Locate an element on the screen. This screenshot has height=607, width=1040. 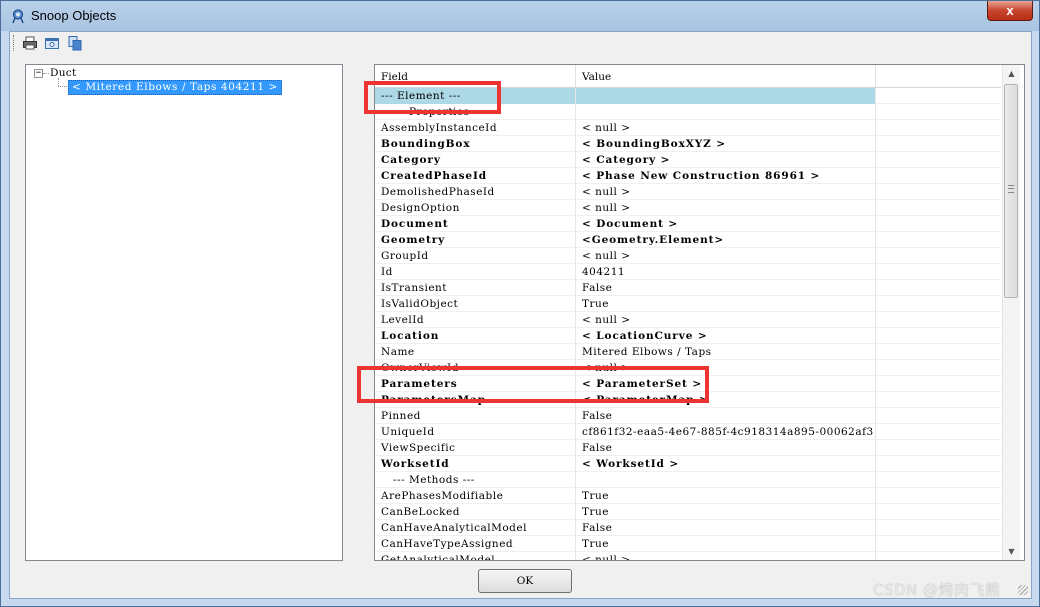
value-cell: <Geometry.Element> is located at coordinates (726, 240).